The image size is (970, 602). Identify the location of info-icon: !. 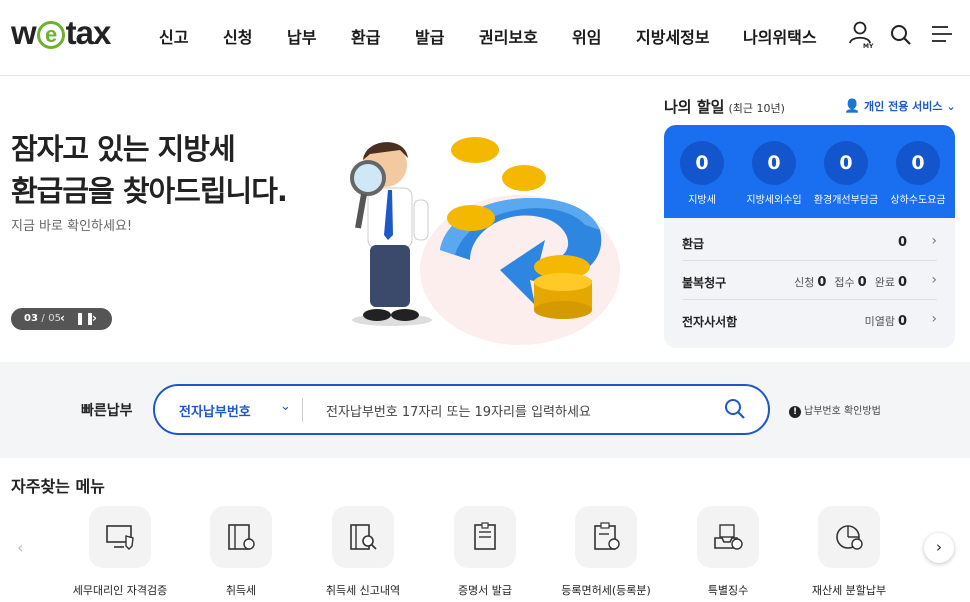
(795, 412).